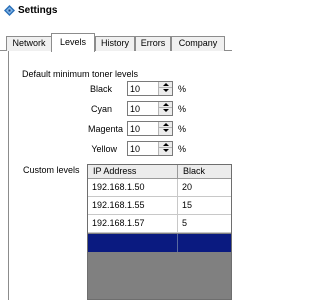 The width and height of the screenshot is (320, 300). I want to click on grid-header: IP Address Black, so click(159, 172).